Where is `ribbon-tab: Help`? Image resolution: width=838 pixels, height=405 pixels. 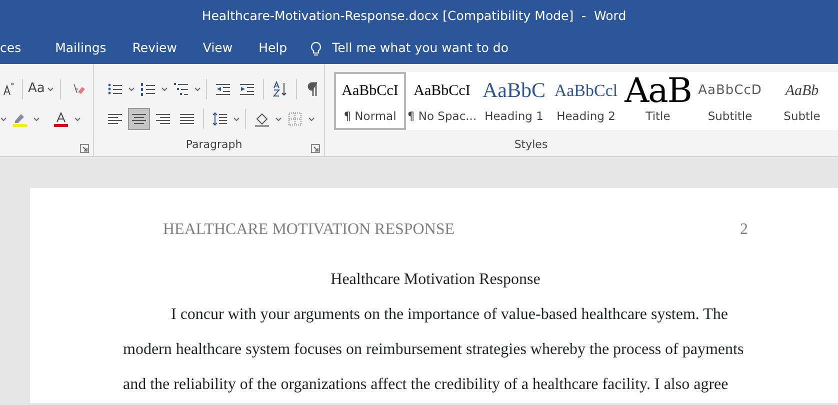 ribbon-tab: Help is located at coordinates (273, 48).